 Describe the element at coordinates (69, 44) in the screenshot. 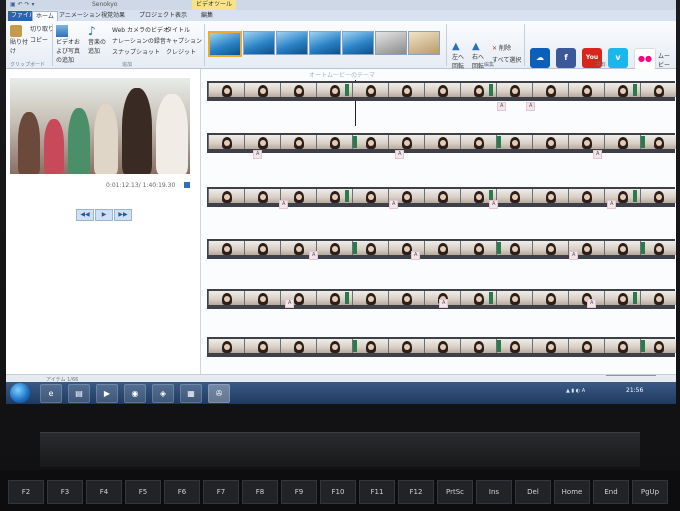

I see `add-videos-photos-button: ビデオおよび写真の追加` at that location.